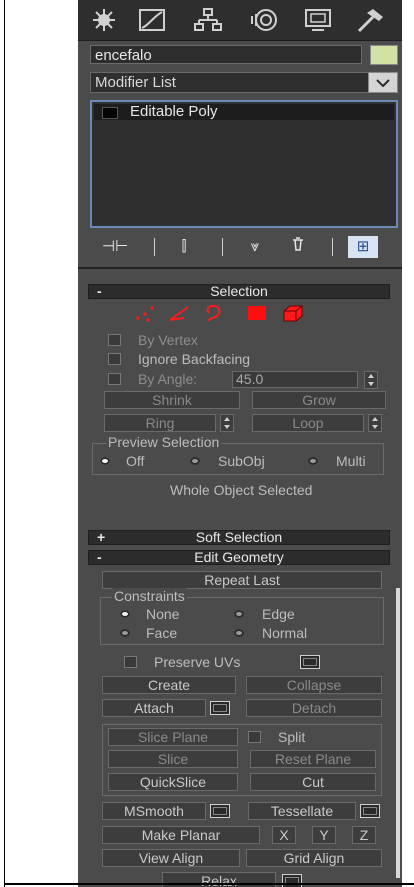 This screenshot has height=887, width=414. Describe the element at coordinates (184, 247) in the screenshot. I see `show-end-result-icon: ⫿` at that location.